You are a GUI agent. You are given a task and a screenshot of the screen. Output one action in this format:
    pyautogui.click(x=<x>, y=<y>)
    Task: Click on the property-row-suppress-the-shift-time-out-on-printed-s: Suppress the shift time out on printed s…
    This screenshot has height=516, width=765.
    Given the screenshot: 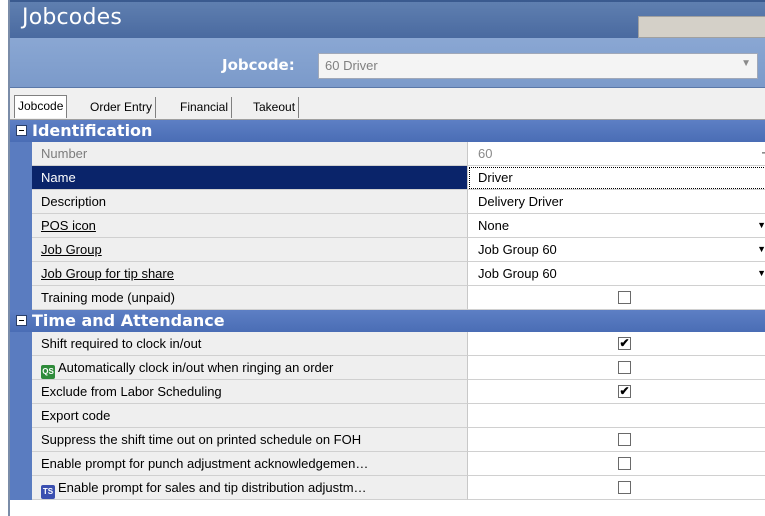 What is the action you would take?
    pyautogui.click(x=387, y=440)
    